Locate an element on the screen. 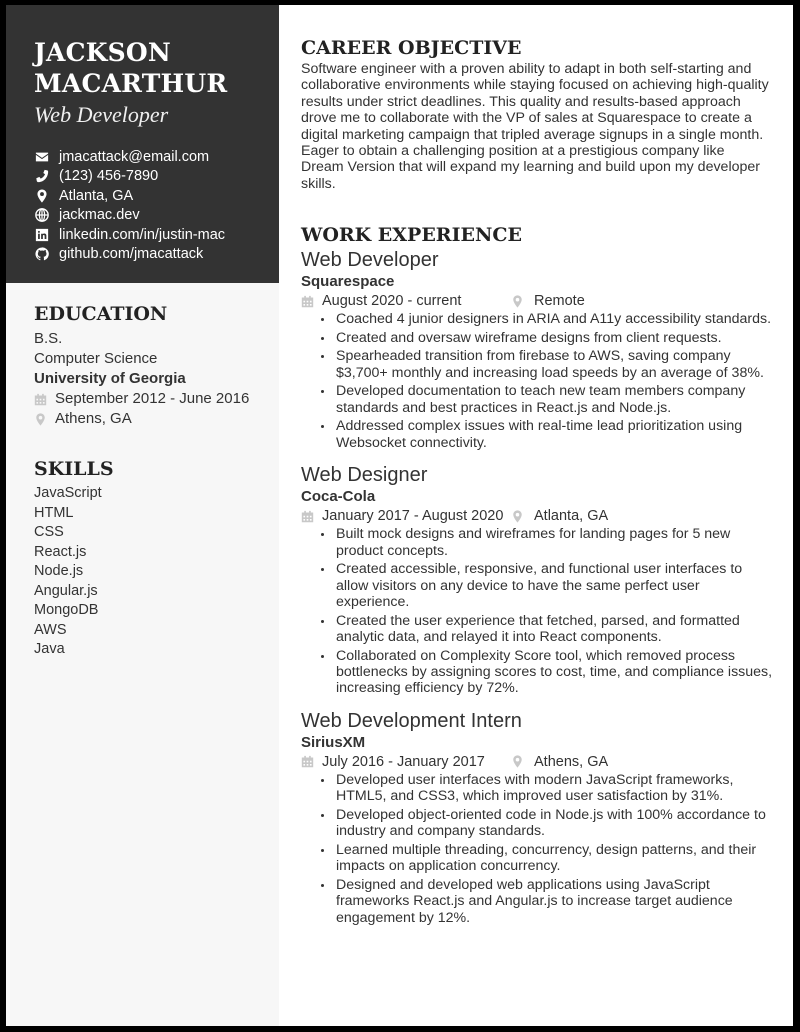 The width and height of the screenshot is (800, 1032). job-company: SiriusXM is located at coordinates (333, 742).